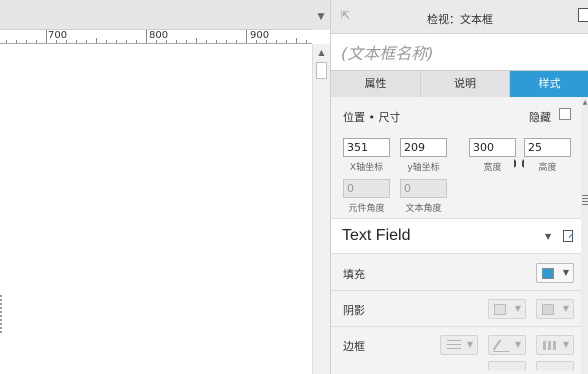 This screenshot has width=588, height=374. What do you see at coordinates (583, 15) in the screenshot?
I see `page-icon` at bounding box center [583, 15].